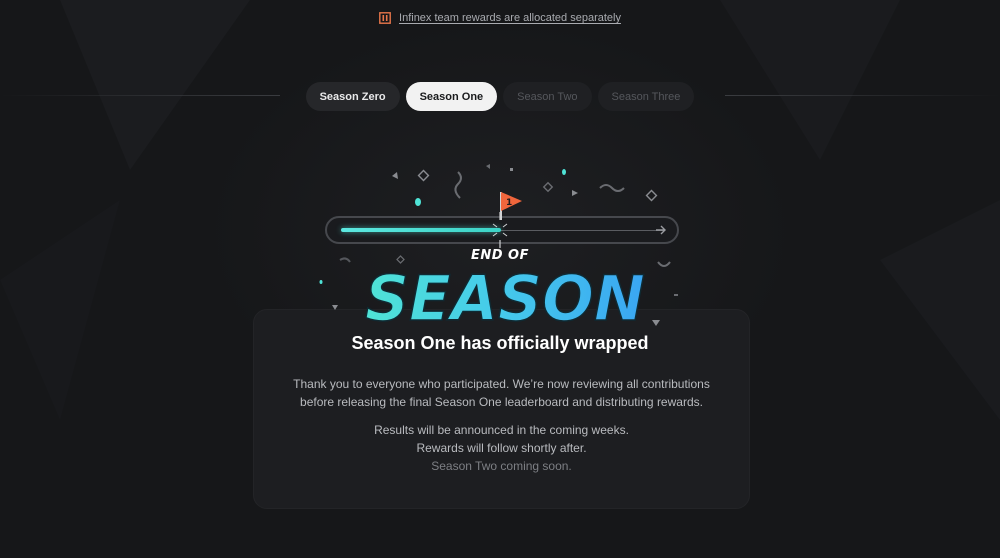 The width and height of the screenshot is (1000, 558). What do you see at coordinates (500, 250) in the screenshot?
I see `end-of-season-illustration: 1 END OF SEASON` at bounding box center [500, 250].